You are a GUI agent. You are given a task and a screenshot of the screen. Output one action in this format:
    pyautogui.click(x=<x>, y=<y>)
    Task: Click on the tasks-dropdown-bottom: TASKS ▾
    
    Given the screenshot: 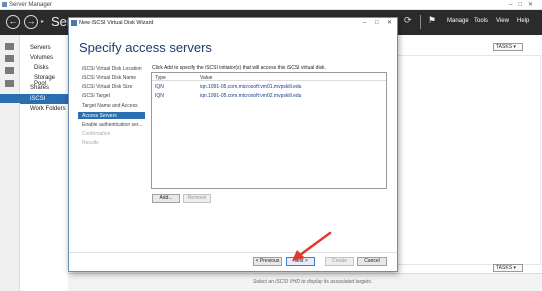 What is the action you would take?
    pyautogui.click(x=508, y=268)
    